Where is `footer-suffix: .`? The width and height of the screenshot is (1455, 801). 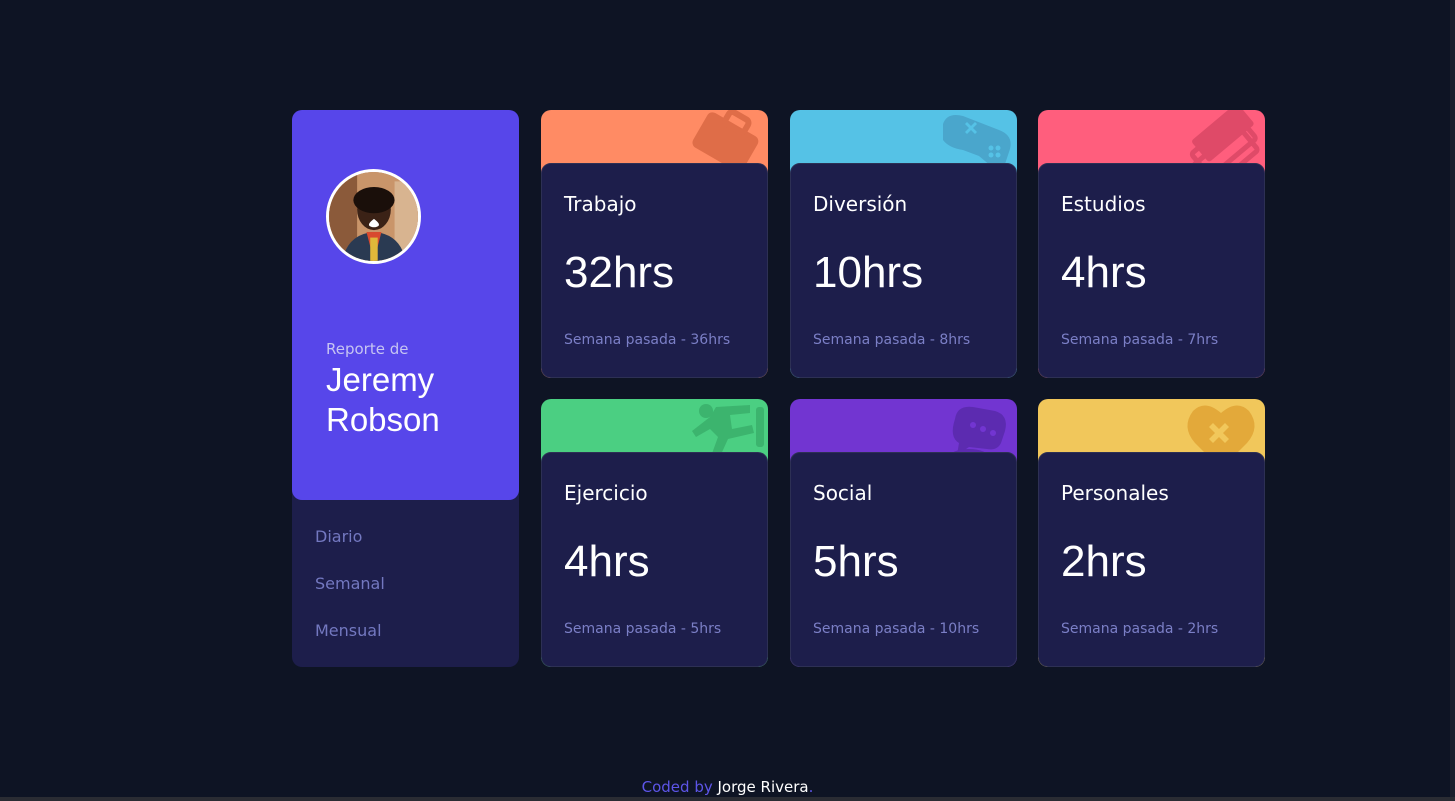 footer-suffix: . is located at coordinates (811, 787).